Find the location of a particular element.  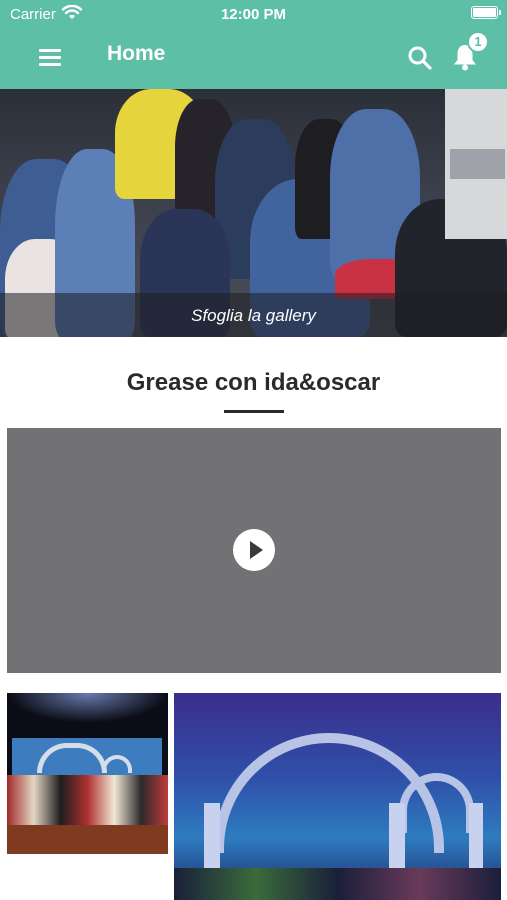

menu-icon is located at coordinates (50, 57).